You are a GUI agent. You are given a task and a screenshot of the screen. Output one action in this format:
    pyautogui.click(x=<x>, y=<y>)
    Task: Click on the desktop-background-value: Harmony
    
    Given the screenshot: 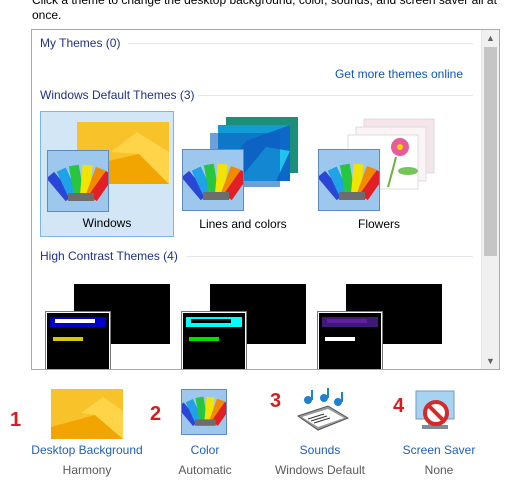 What is the action you would take?
    pyautogui.click(x=87, y=470)
    